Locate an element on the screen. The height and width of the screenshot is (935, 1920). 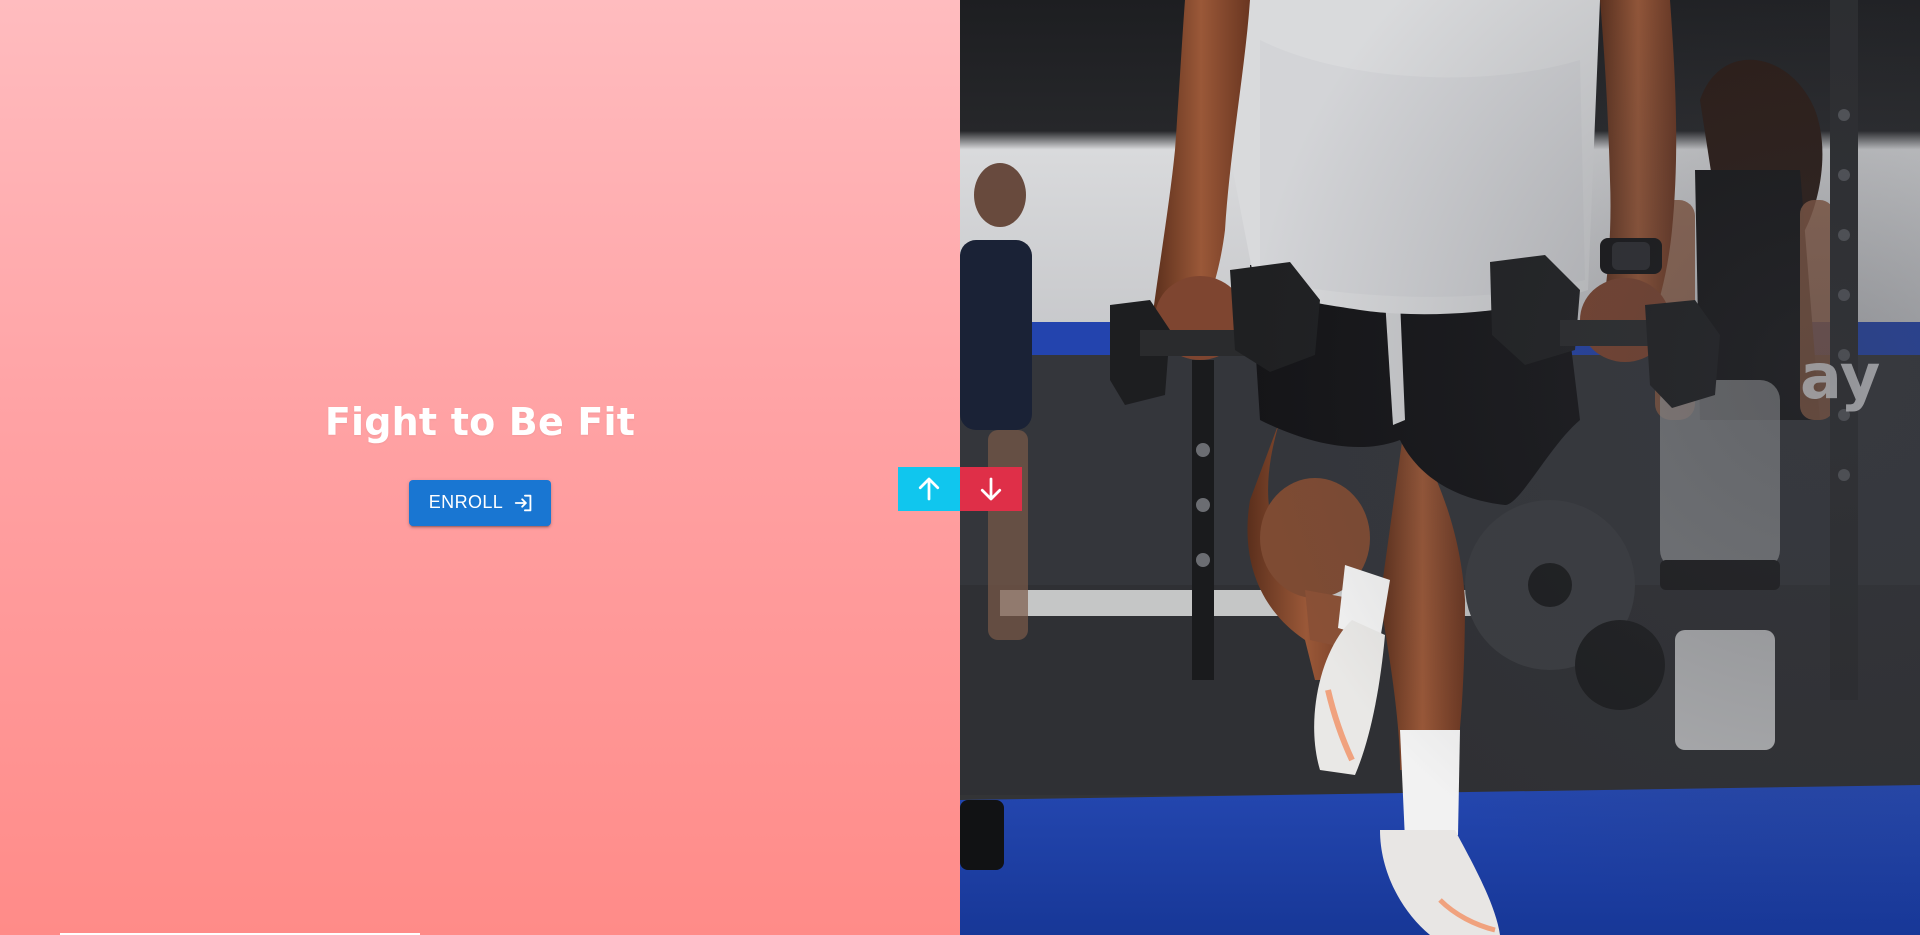
enroll-button: ENROLL is located at coordinates (480, 502).